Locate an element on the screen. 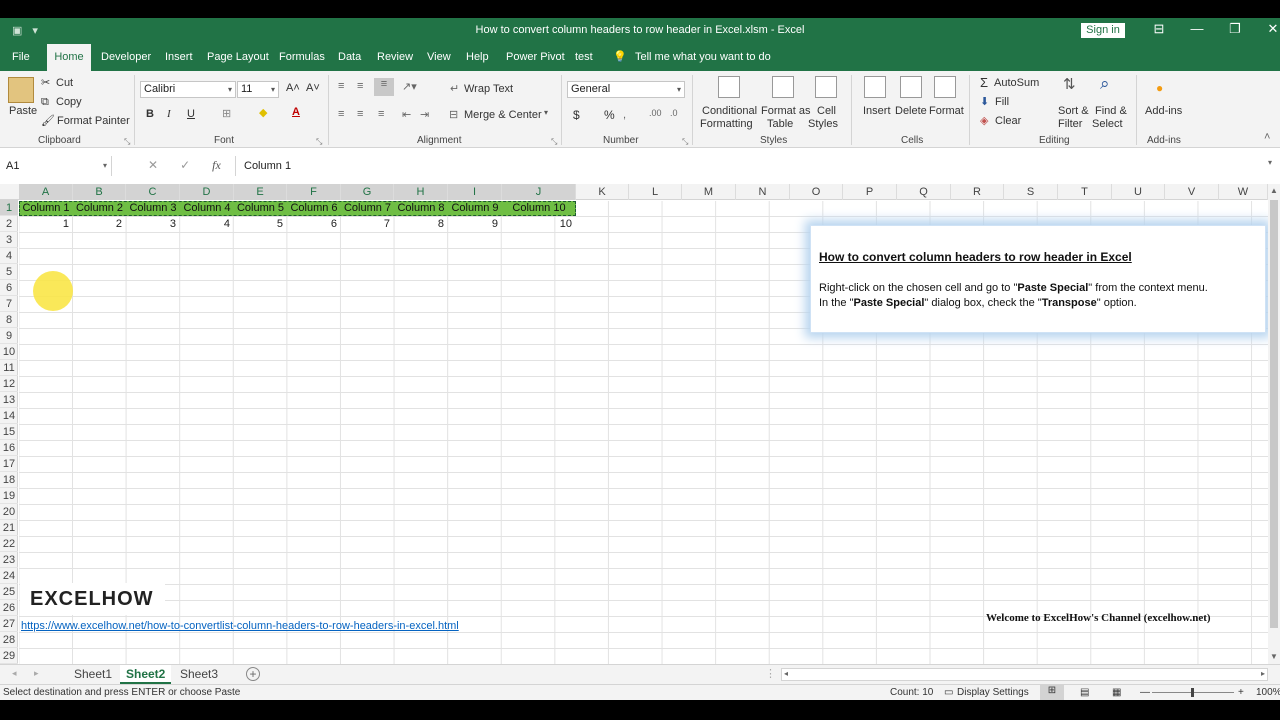 The height and width of the screenshot is (720, 1280). format-painter-icon: 🖌 is located at coordinates (48, 120).